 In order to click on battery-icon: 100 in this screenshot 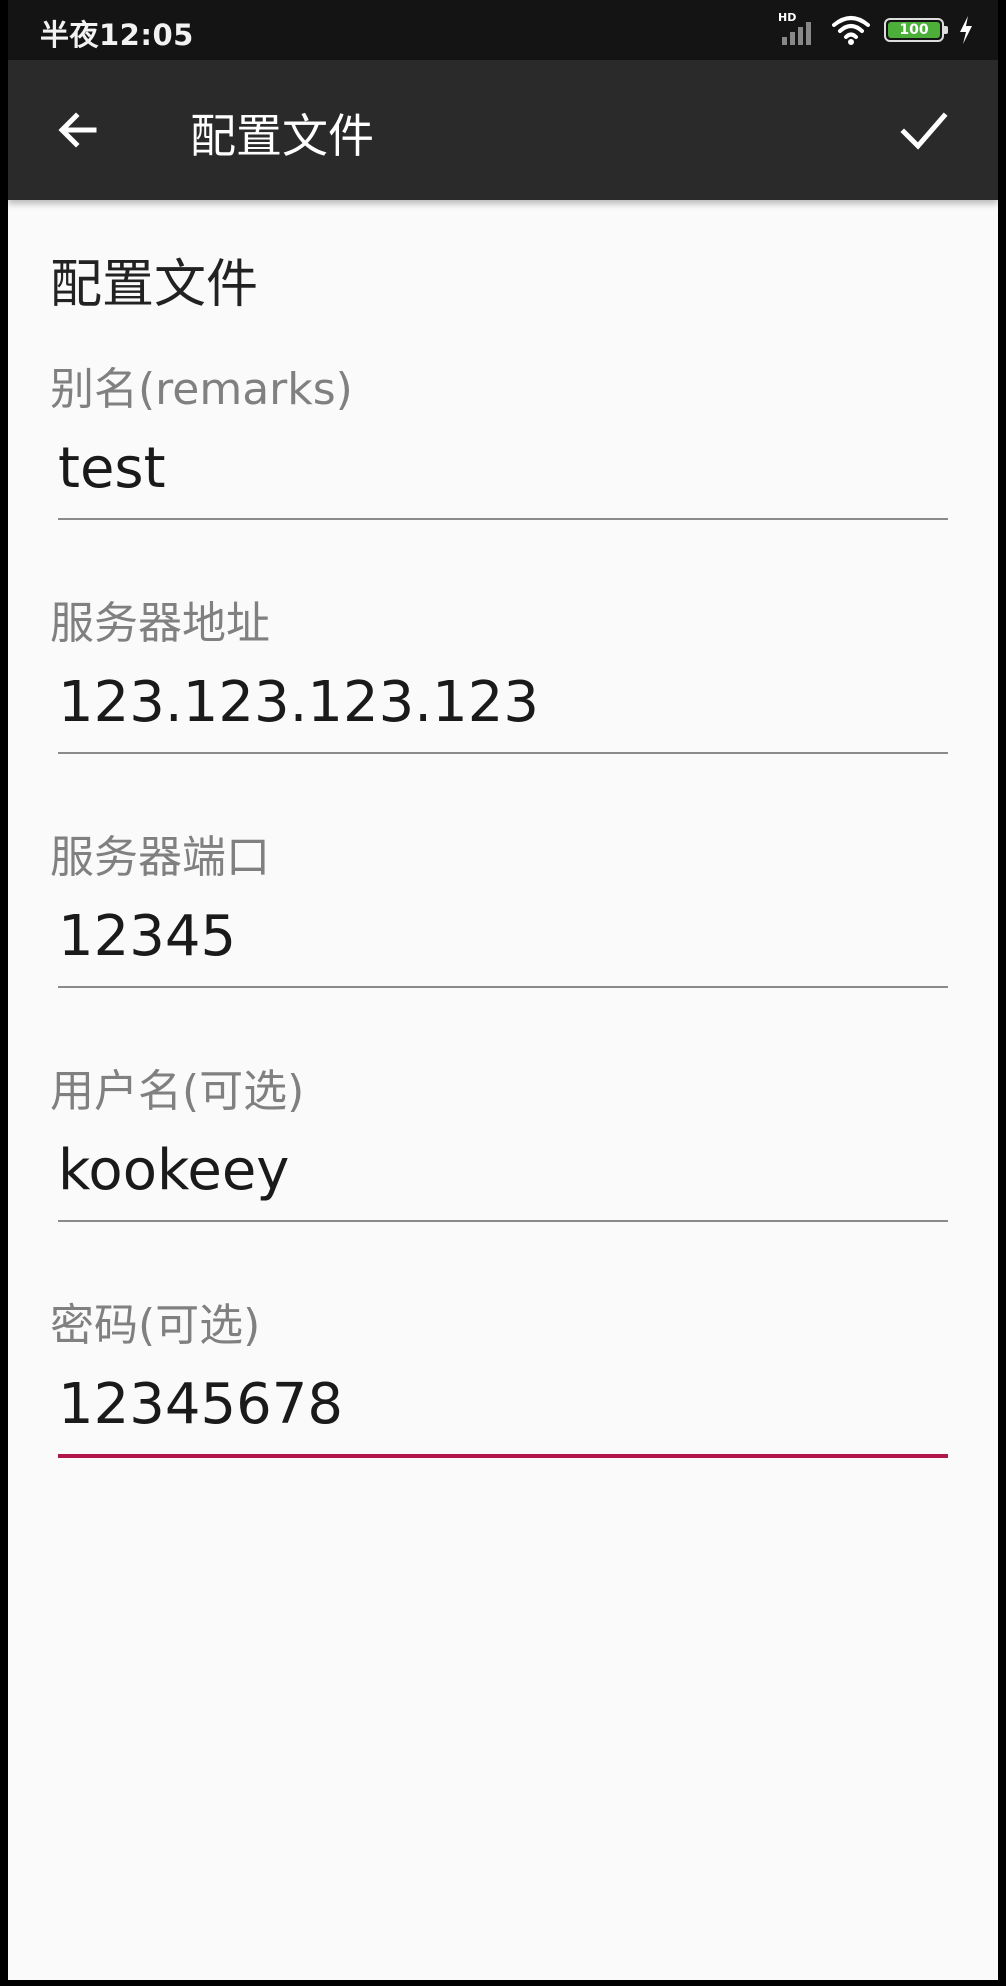, I will do `click(916, 30)`.